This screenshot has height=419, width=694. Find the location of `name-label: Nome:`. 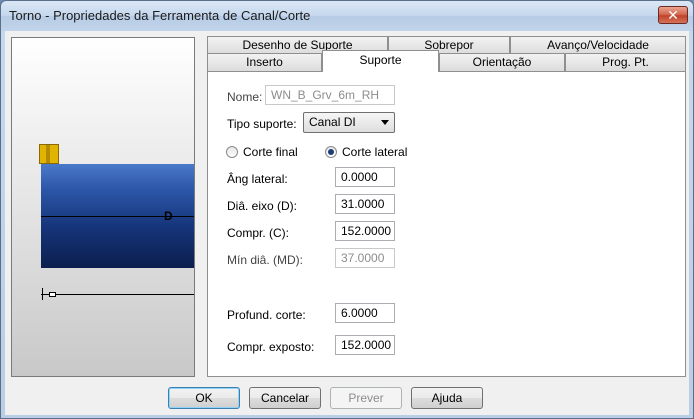

name-label: Nome: is located at coordinates (245, 97).